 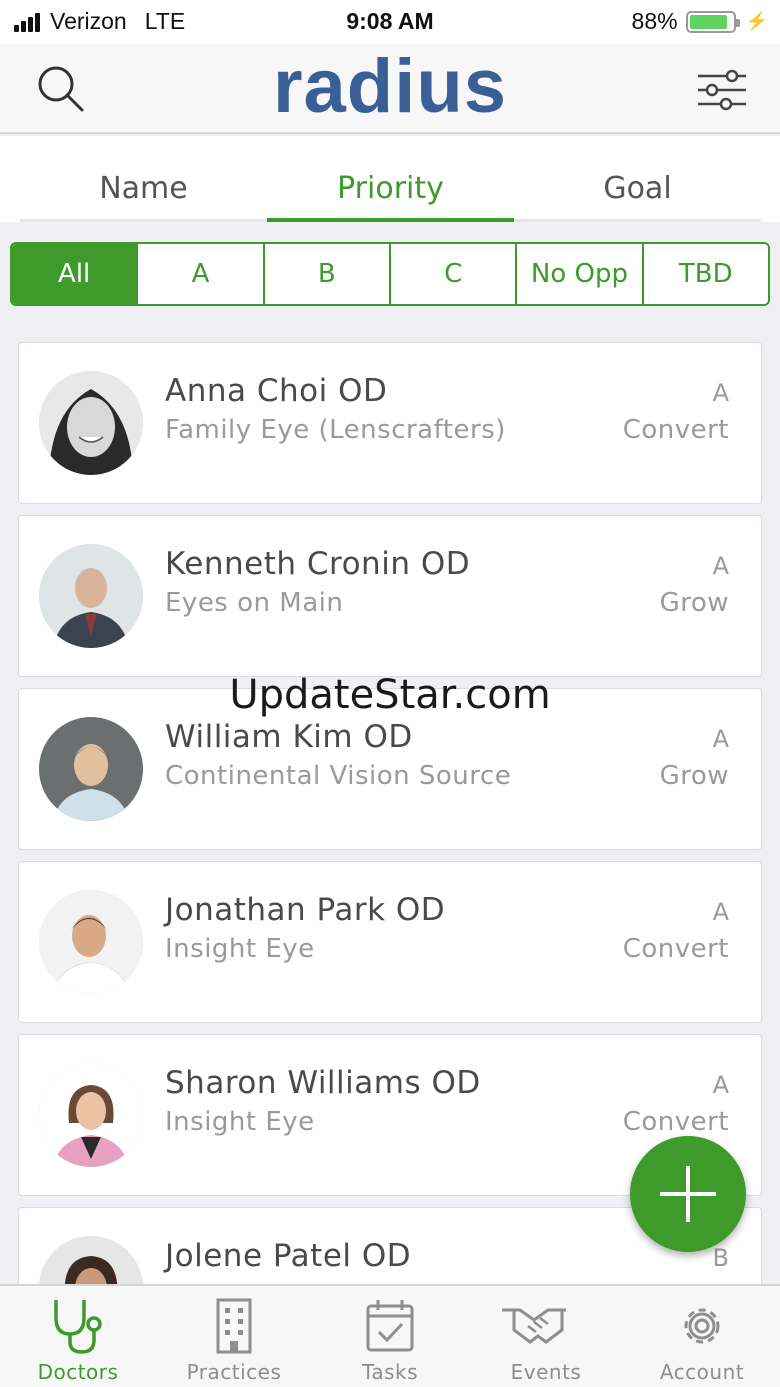 What do you see at coordinates (702, 1326) in the screenshot?
I see `gear-icon` at bounding box center [702, 1326].